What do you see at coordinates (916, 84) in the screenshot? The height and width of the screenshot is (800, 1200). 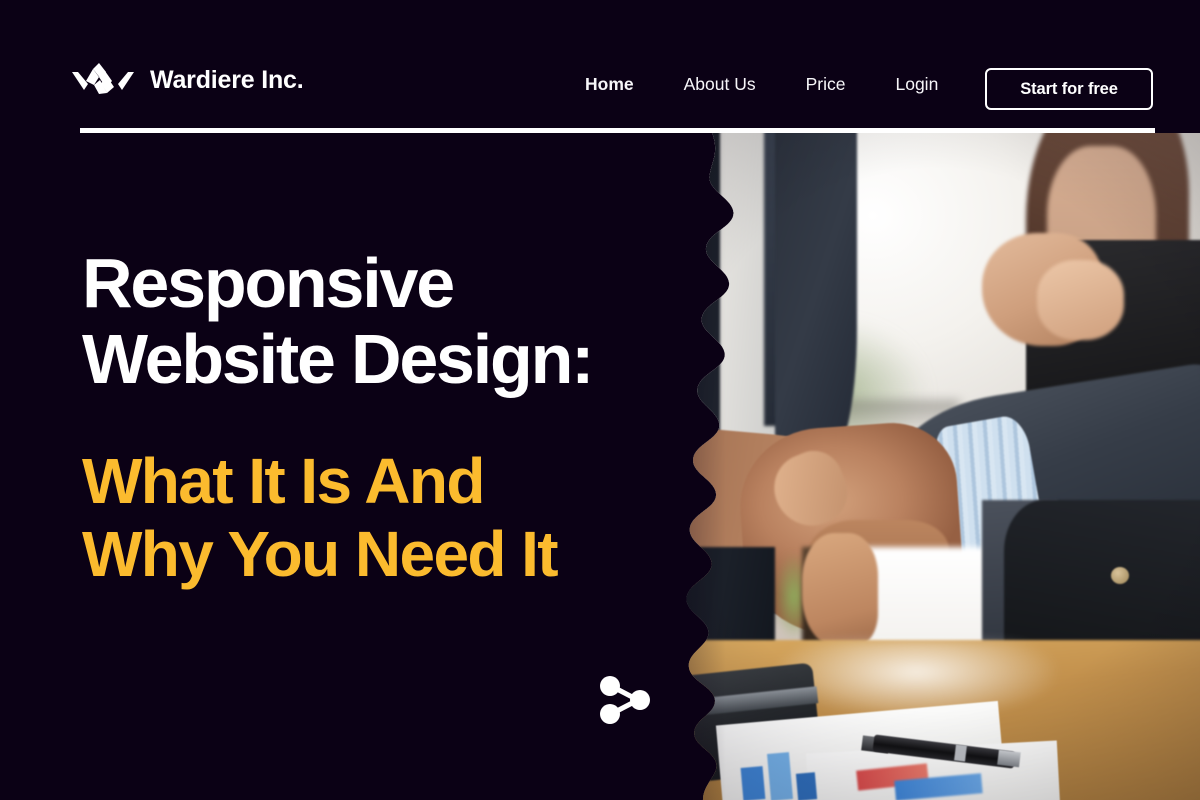 I see `nav-link-login: Login` at bounding box center [916, 84].